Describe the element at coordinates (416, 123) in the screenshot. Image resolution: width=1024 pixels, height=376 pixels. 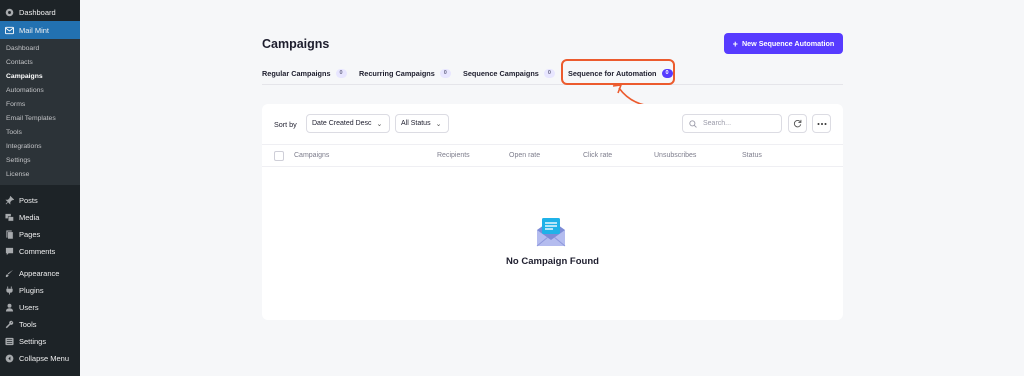
I see `status-select-value: All Status` at that location.